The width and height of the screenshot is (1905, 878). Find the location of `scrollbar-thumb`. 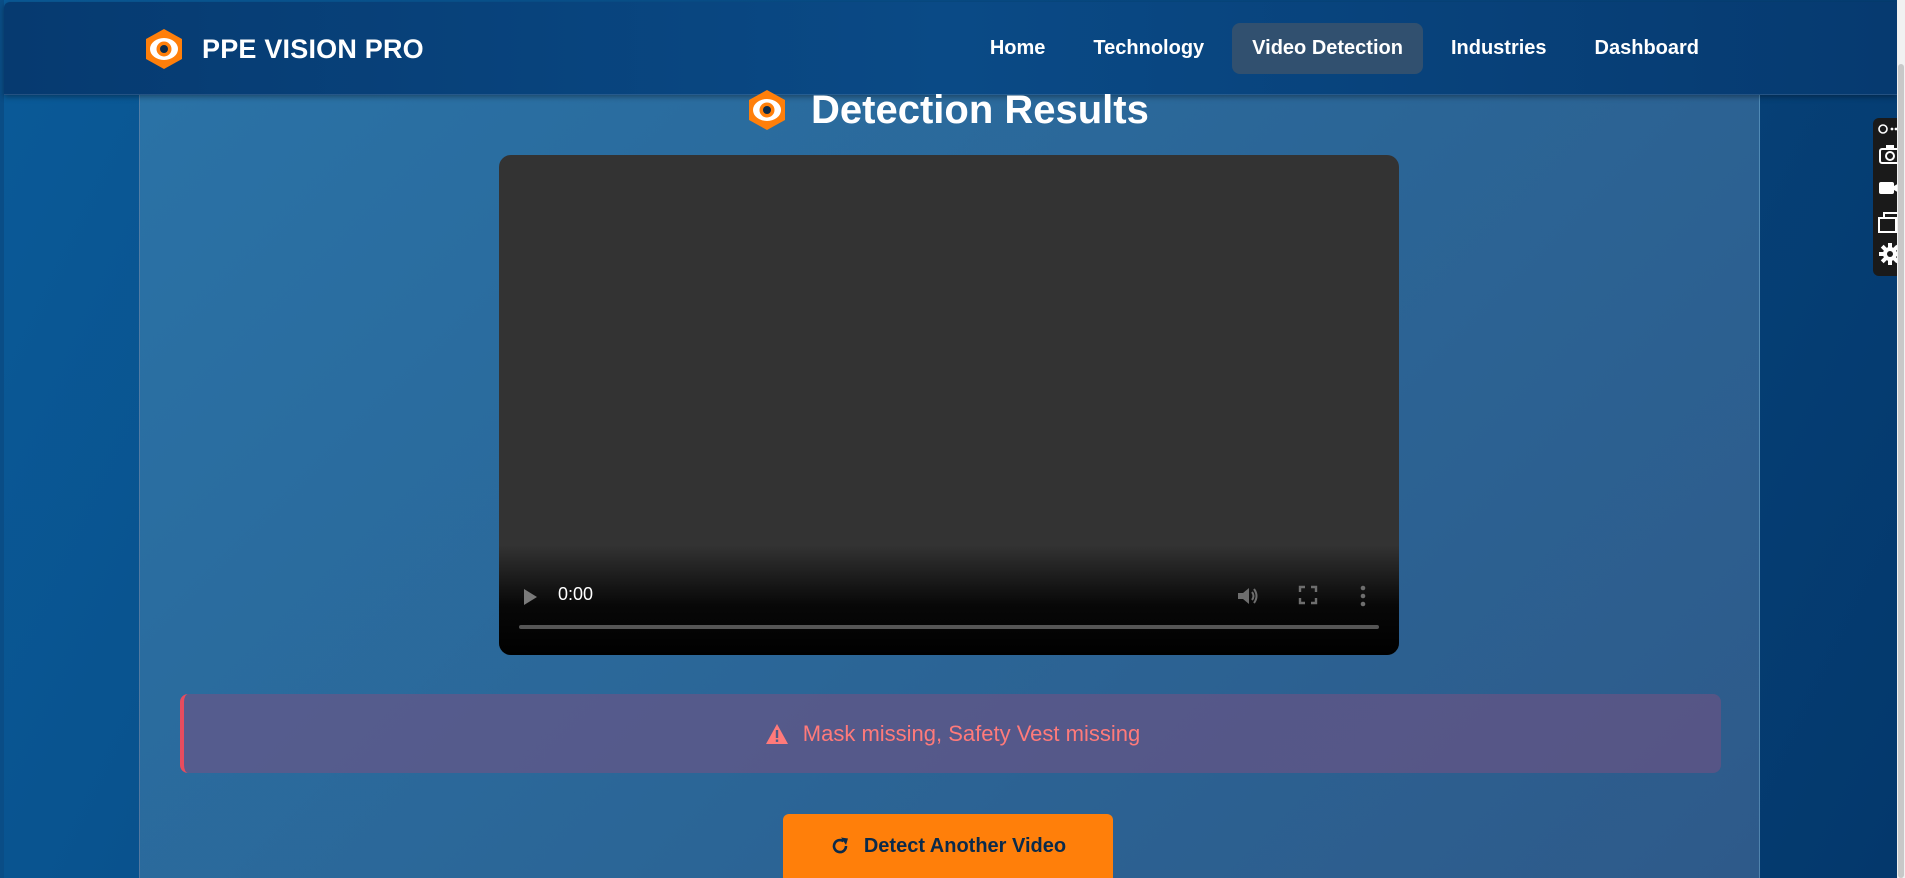

scrollbar-thumb is located at coordinates (1901, 471).